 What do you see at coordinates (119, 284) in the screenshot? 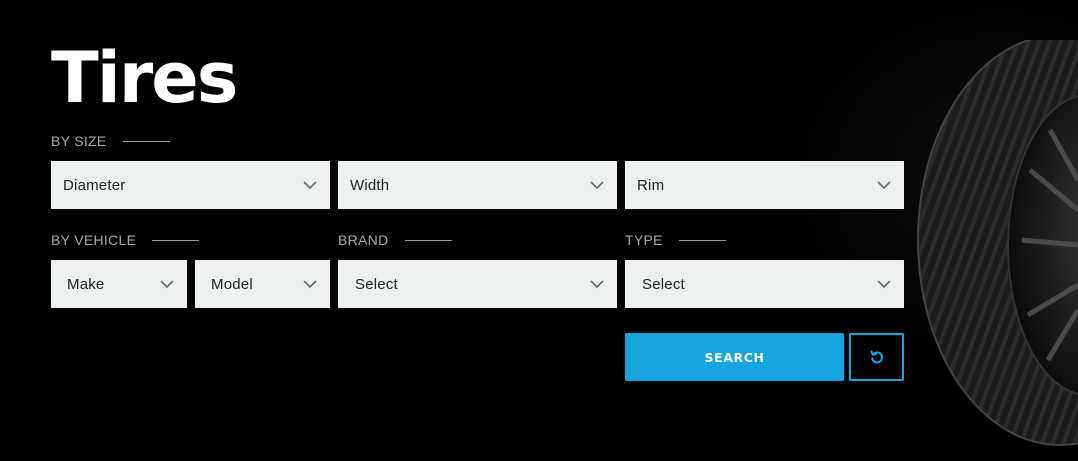
I see `make-select: Make` at bounding box center [119, 284].